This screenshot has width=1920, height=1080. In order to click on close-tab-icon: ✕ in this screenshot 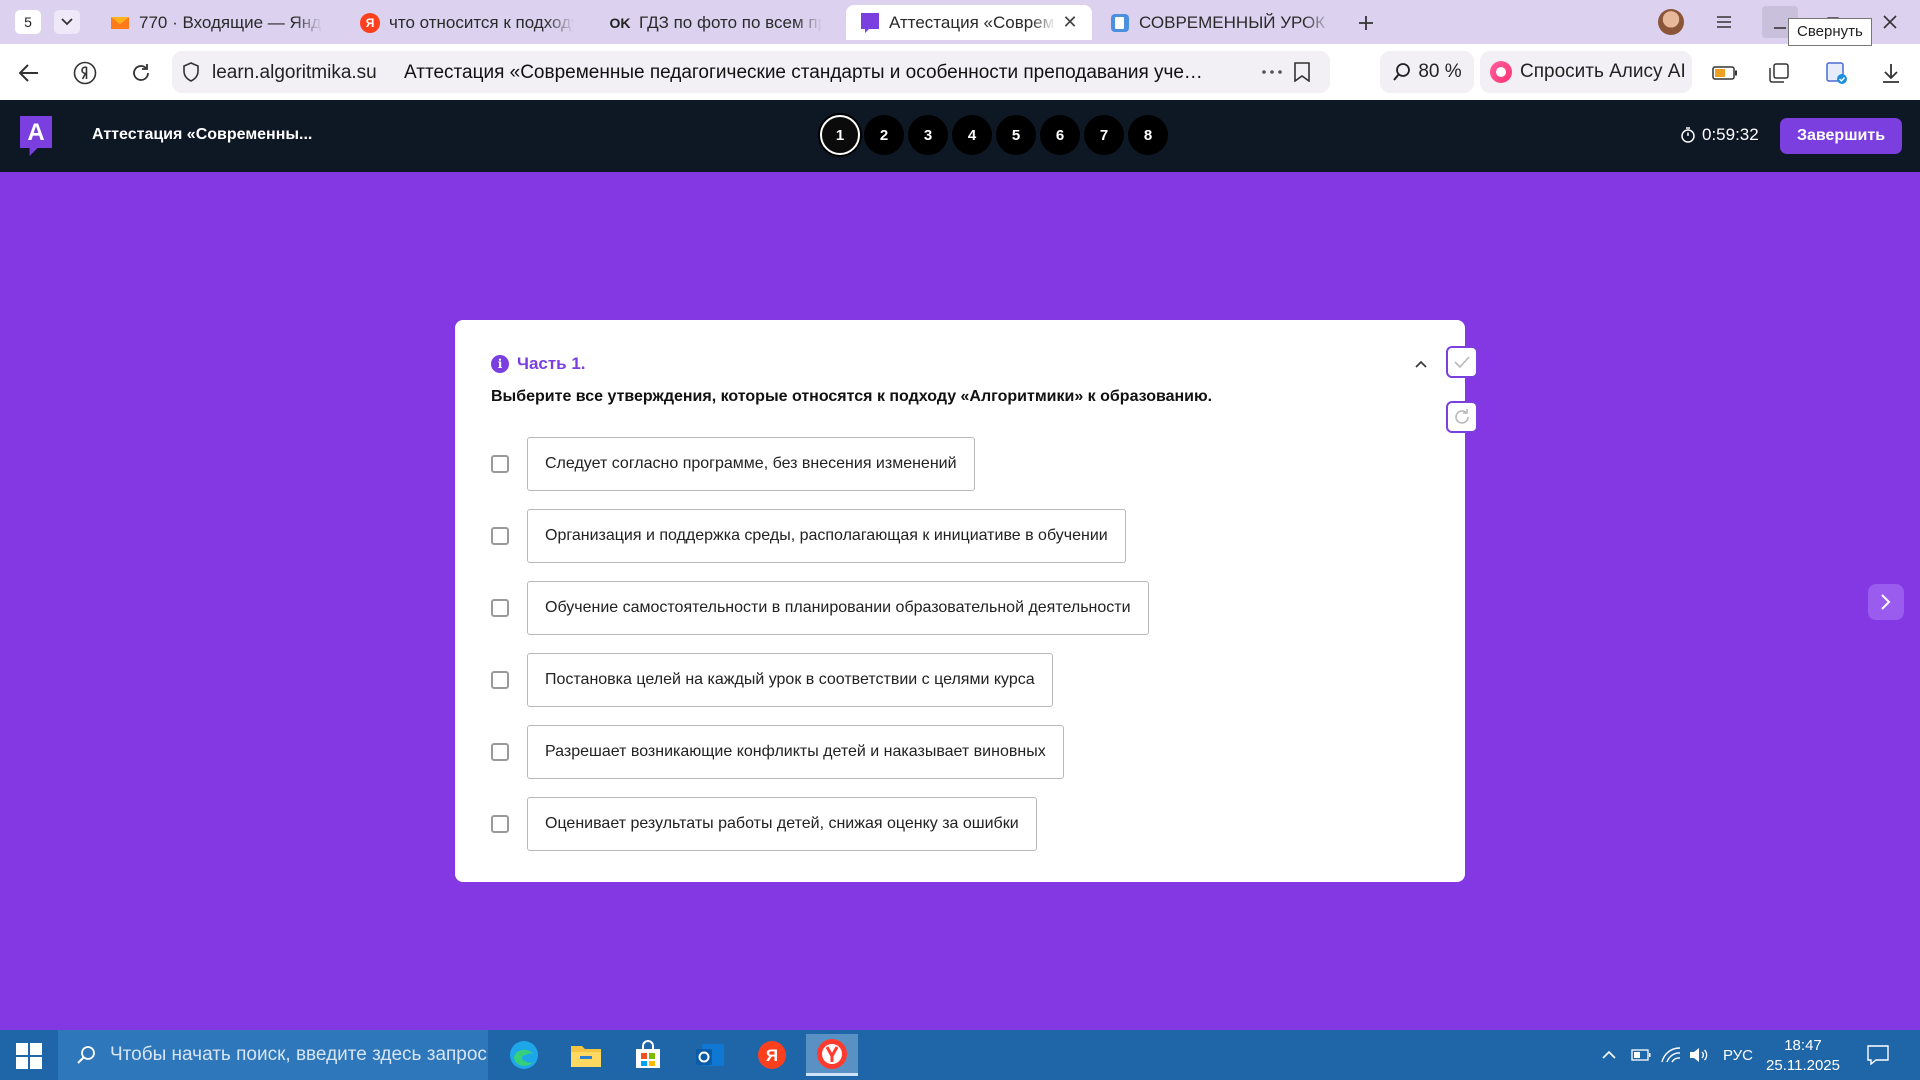, I will do `click(1070, 22)`.